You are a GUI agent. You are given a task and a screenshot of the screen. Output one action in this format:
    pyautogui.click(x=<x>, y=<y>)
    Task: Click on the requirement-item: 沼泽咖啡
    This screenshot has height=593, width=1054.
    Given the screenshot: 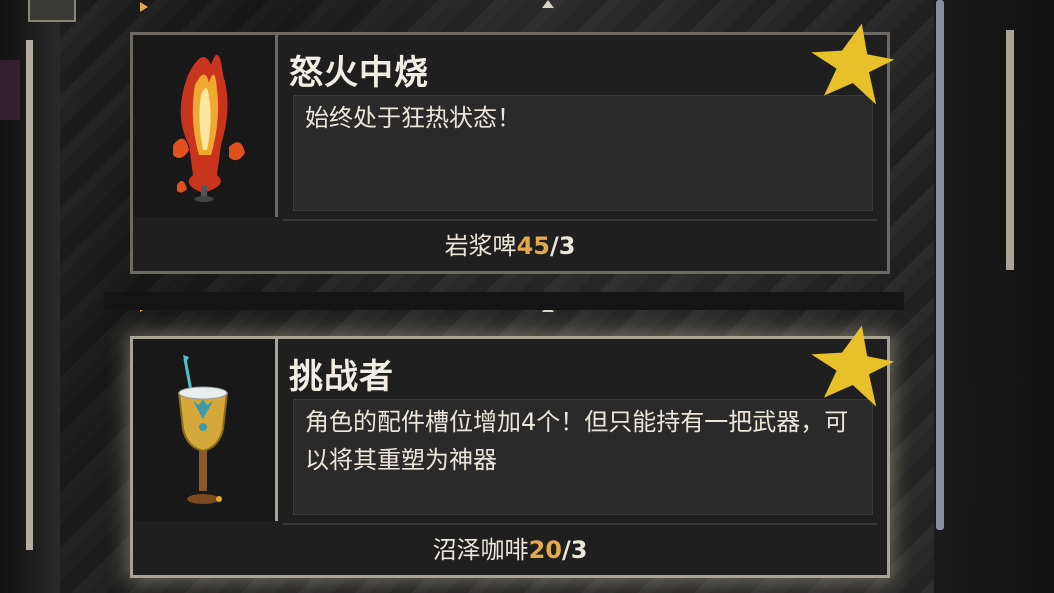 What is the action you would take?
    pyautogui.click(x=480, y=550)
    